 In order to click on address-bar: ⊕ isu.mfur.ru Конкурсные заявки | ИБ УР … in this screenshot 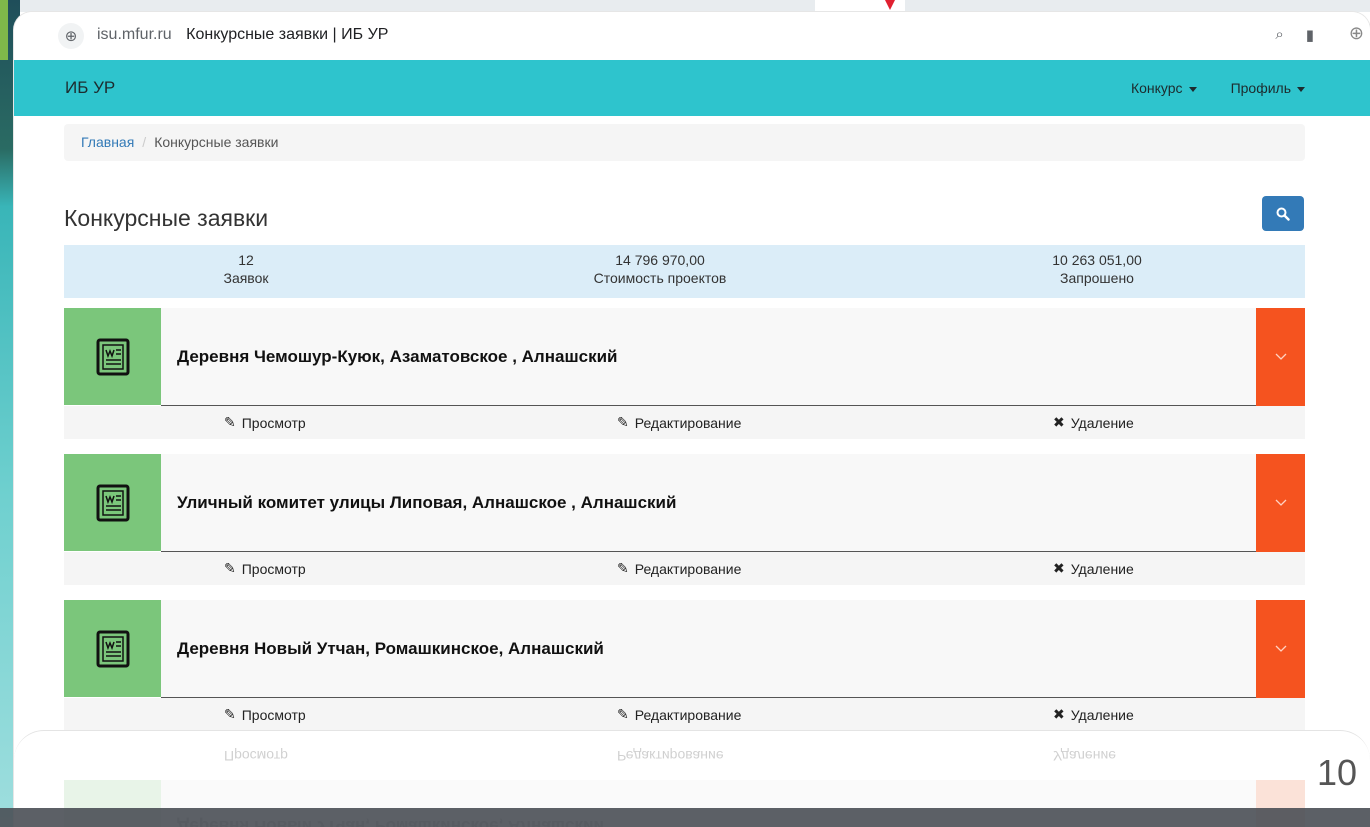, I will do `click(692, 36)`.